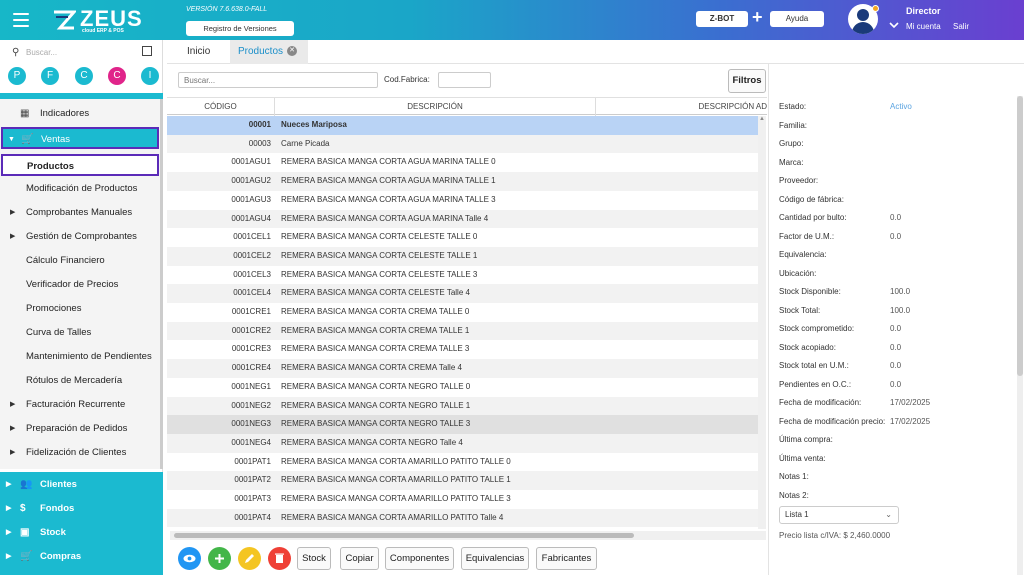 The width and height of the screenshot is (1024, 579). I want to click on codfab-input, so click(464, 80).